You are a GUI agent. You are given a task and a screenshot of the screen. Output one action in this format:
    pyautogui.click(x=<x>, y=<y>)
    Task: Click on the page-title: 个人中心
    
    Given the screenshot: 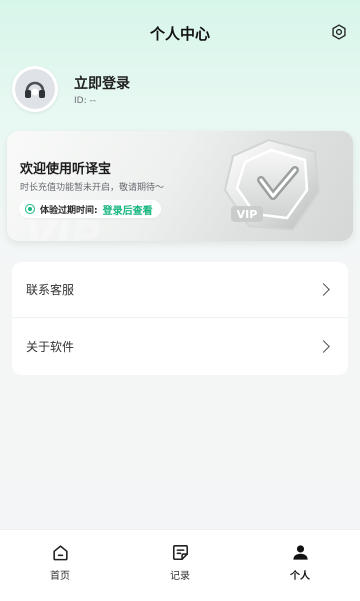 What is the action you would take?
    pyautogui.click(x=179, y=34)
    